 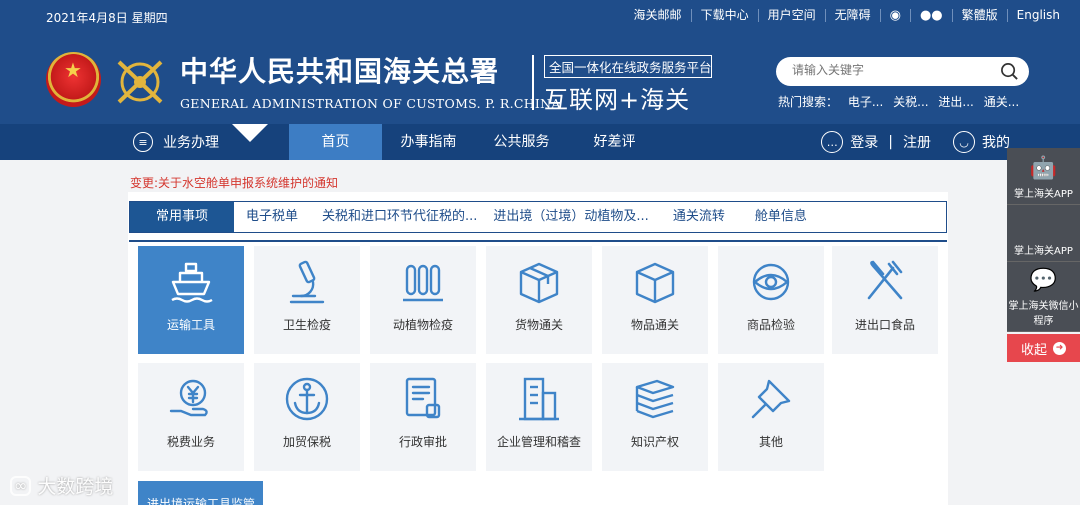 I want to click on yuan-hand-icon, so click(x=188, y=398).